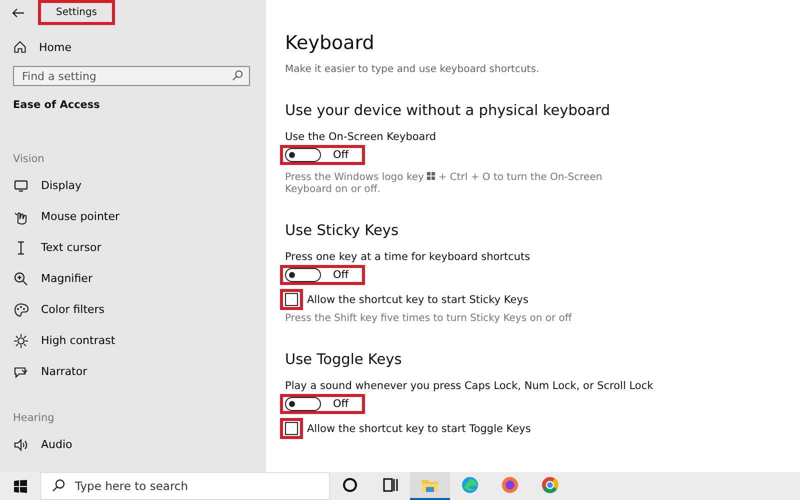 The image size is (800, 500). What do you see at coordinates (419, 428) in the screenshot?
I see `checkbox-label: Allow the shortcut key to start Toggle Keys` at bounding box center [419, 428].